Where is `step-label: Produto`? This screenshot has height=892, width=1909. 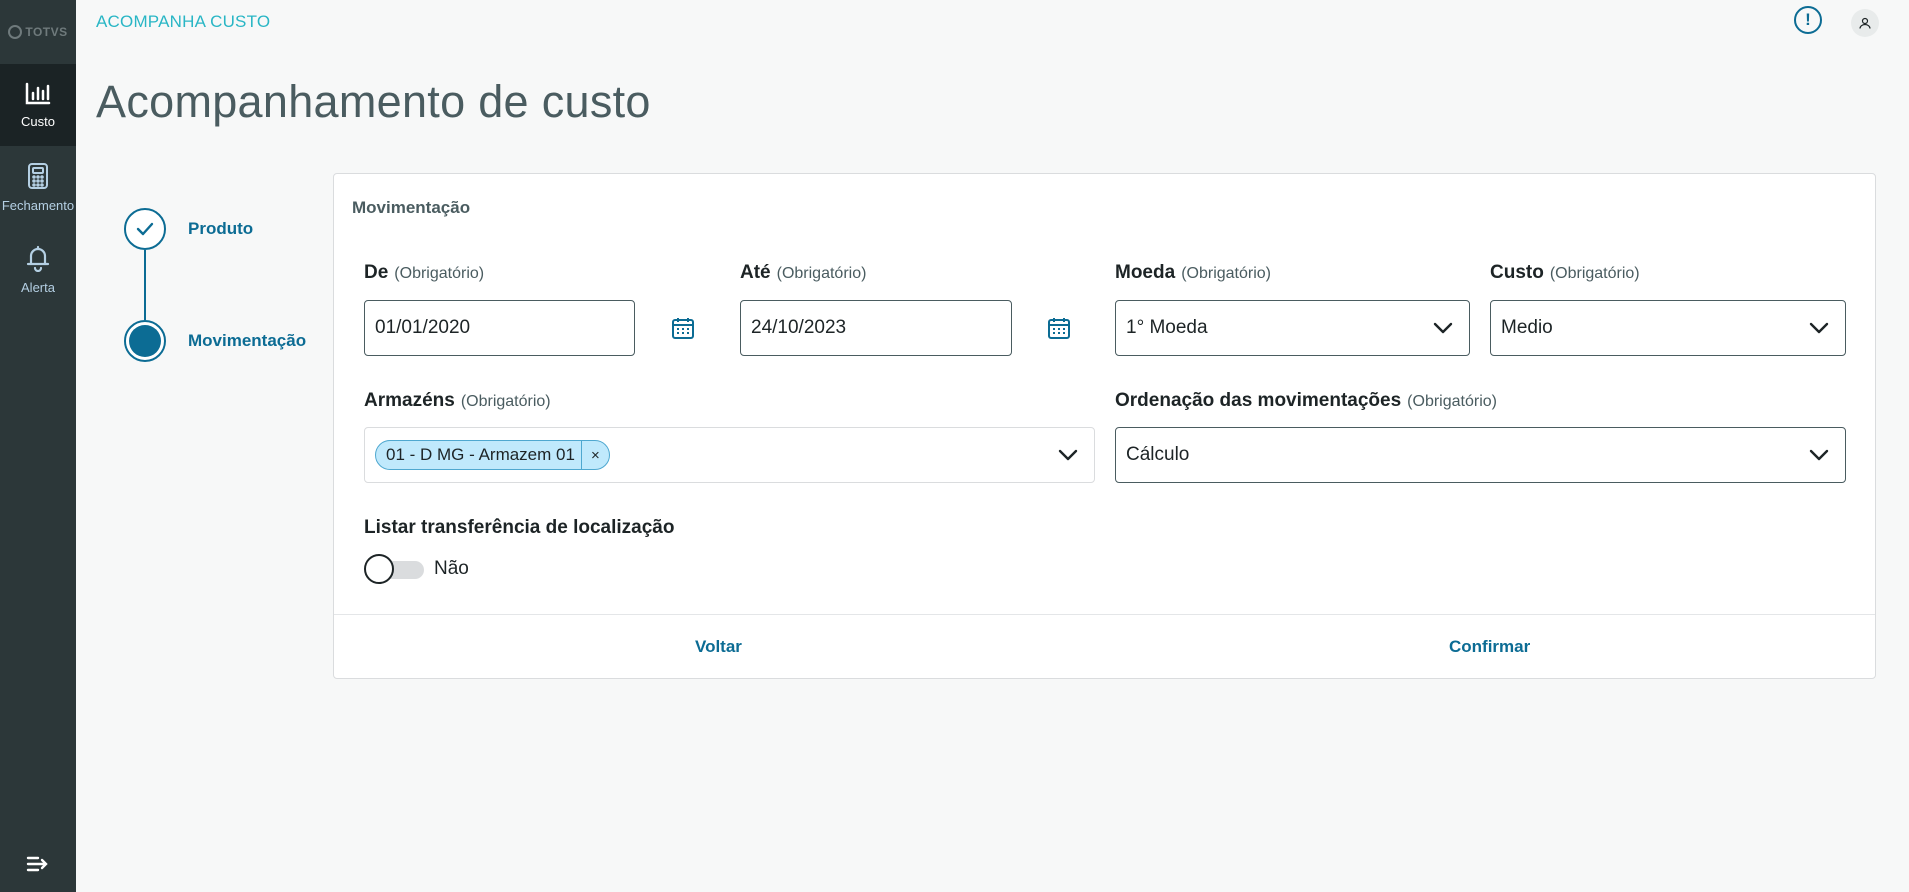
step-label: Produto is located at coordinates (221, 228).